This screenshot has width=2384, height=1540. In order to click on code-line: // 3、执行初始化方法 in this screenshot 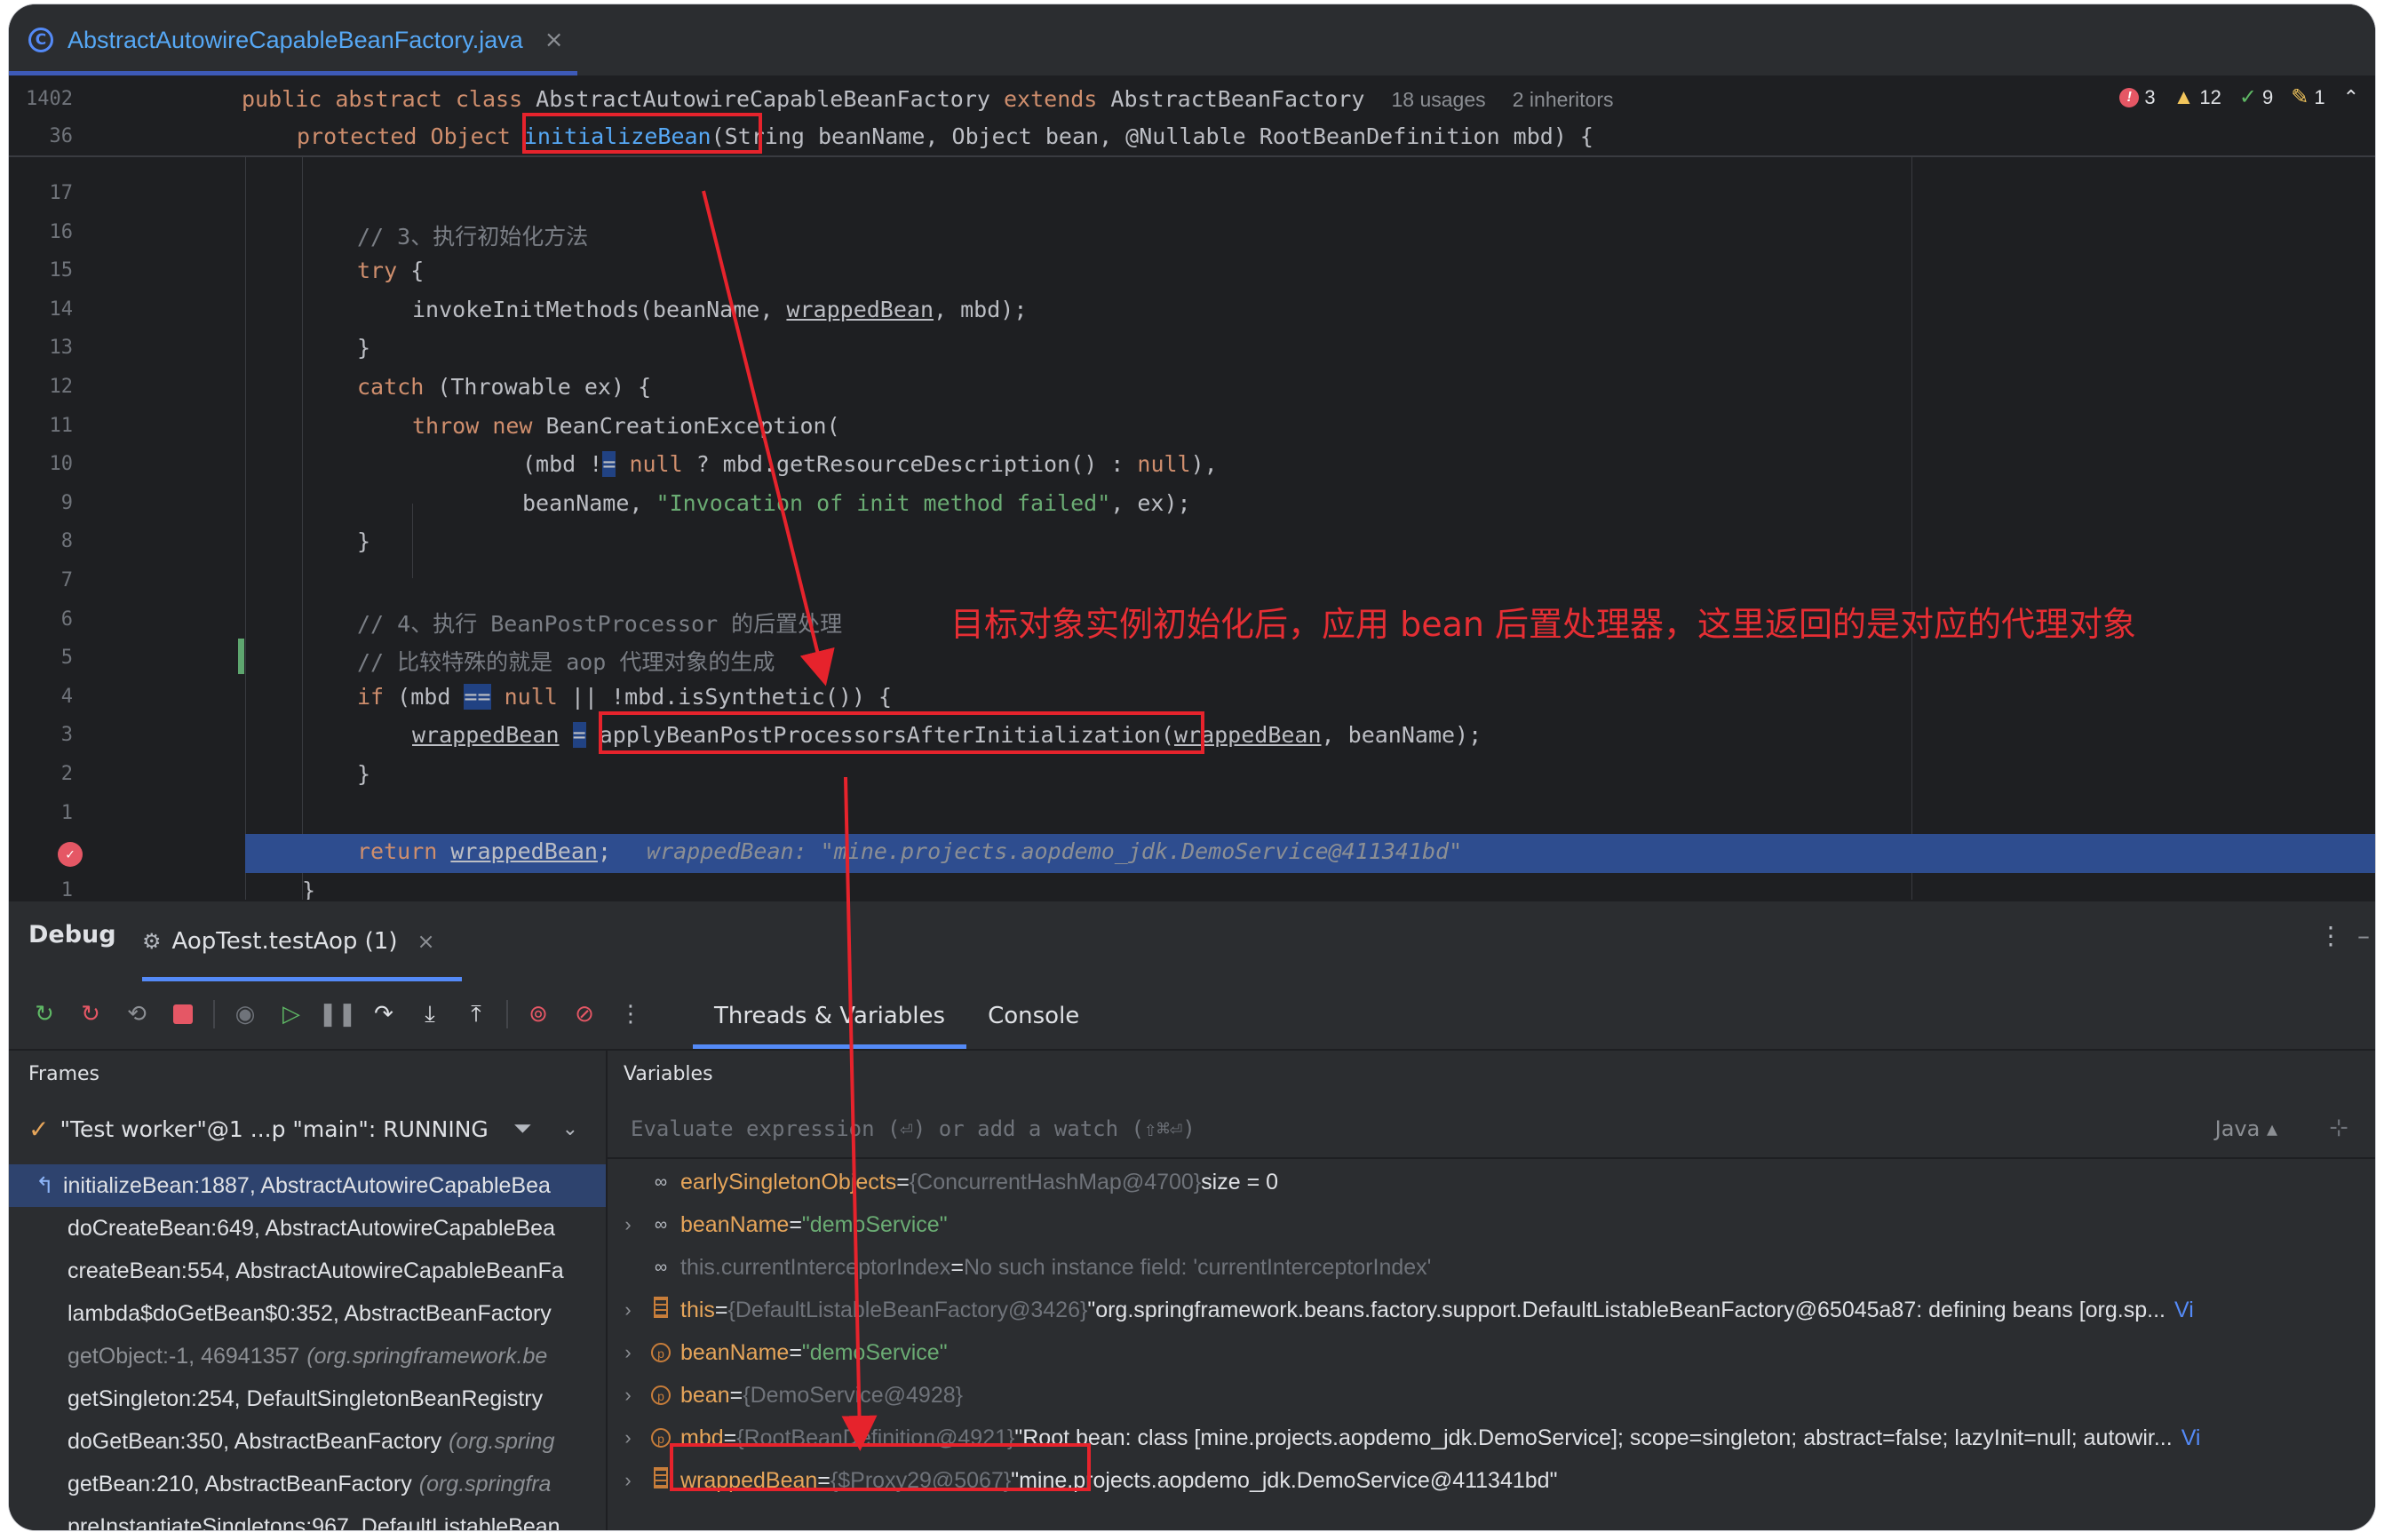, I will do `click(472, 235)`.